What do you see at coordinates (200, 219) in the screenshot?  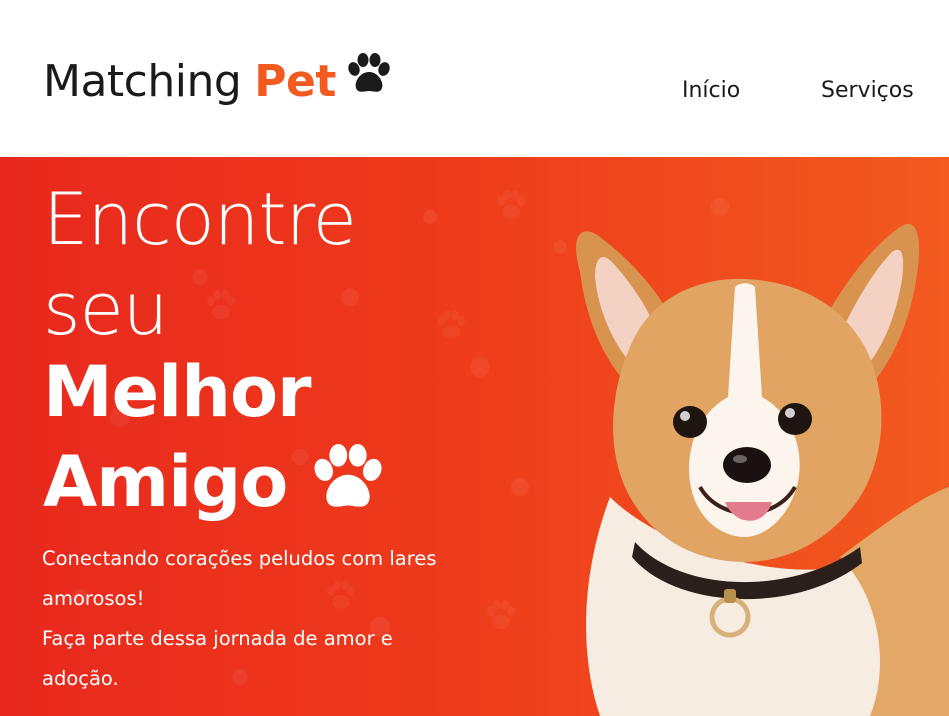 I see `headline-line-1: Encontre` at bounding box center [200, 219].